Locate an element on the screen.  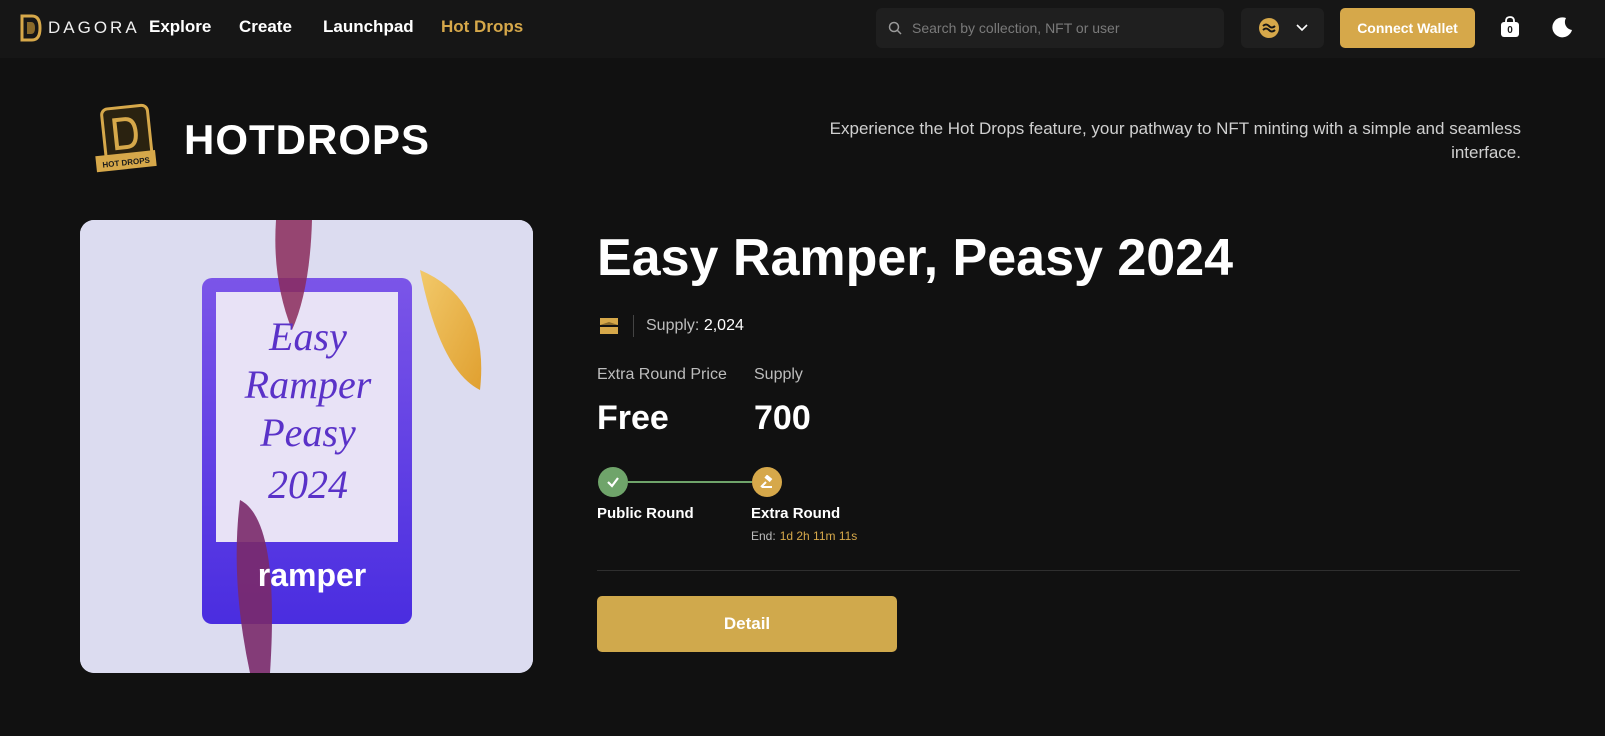
gavel-icon is located at coordinates (766, 481).